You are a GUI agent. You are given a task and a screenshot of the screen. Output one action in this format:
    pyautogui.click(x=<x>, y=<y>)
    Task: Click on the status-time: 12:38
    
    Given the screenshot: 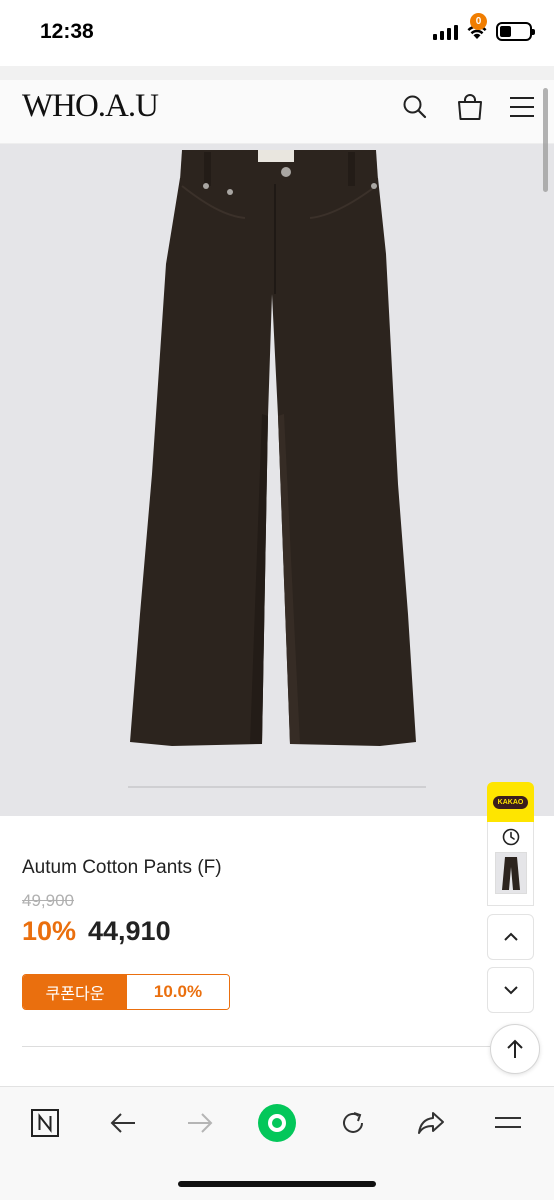 What is the action you would take?
    pyautogui.click(x=67, y=31)
    